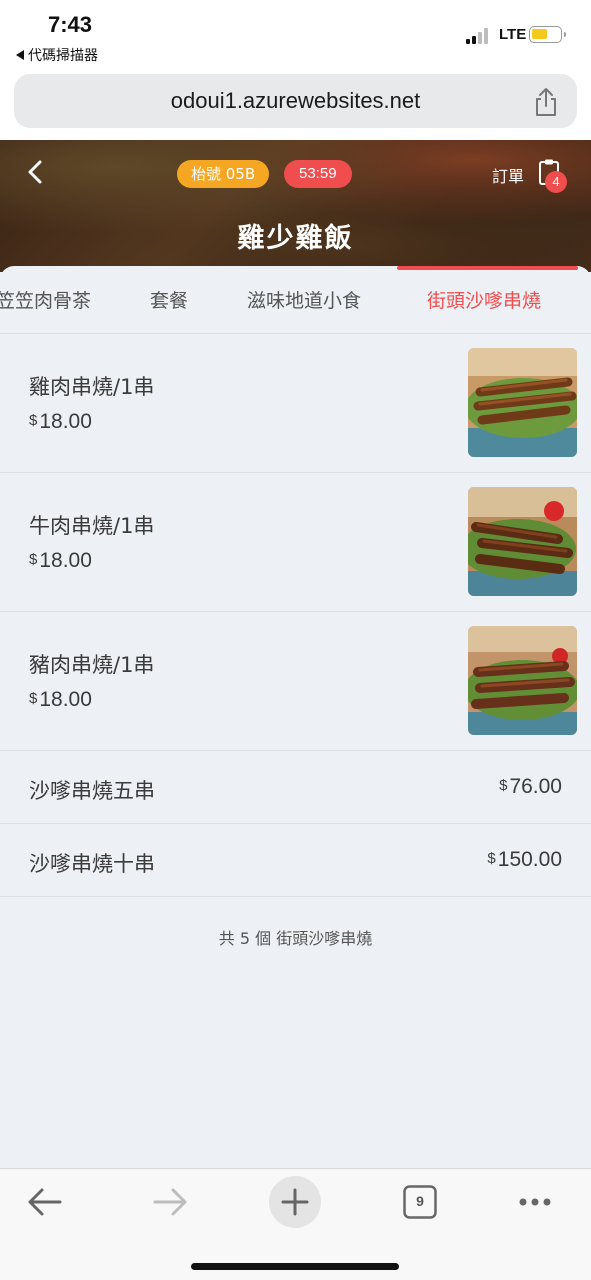 This screenshot has height=1280, width=591. What do you see at coordinates (513, 34) in the screenshot?
I see `network-type: LTE` at bounding box center [513, 34].